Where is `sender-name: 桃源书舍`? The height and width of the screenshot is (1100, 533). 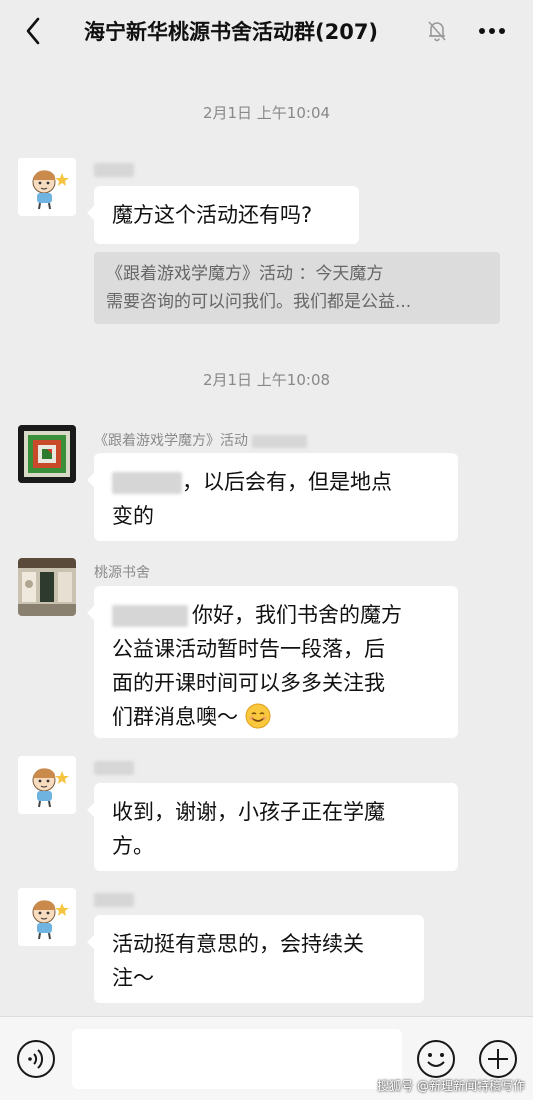
sender-name: 桃源书舍 is located at coordinates (122, 573).